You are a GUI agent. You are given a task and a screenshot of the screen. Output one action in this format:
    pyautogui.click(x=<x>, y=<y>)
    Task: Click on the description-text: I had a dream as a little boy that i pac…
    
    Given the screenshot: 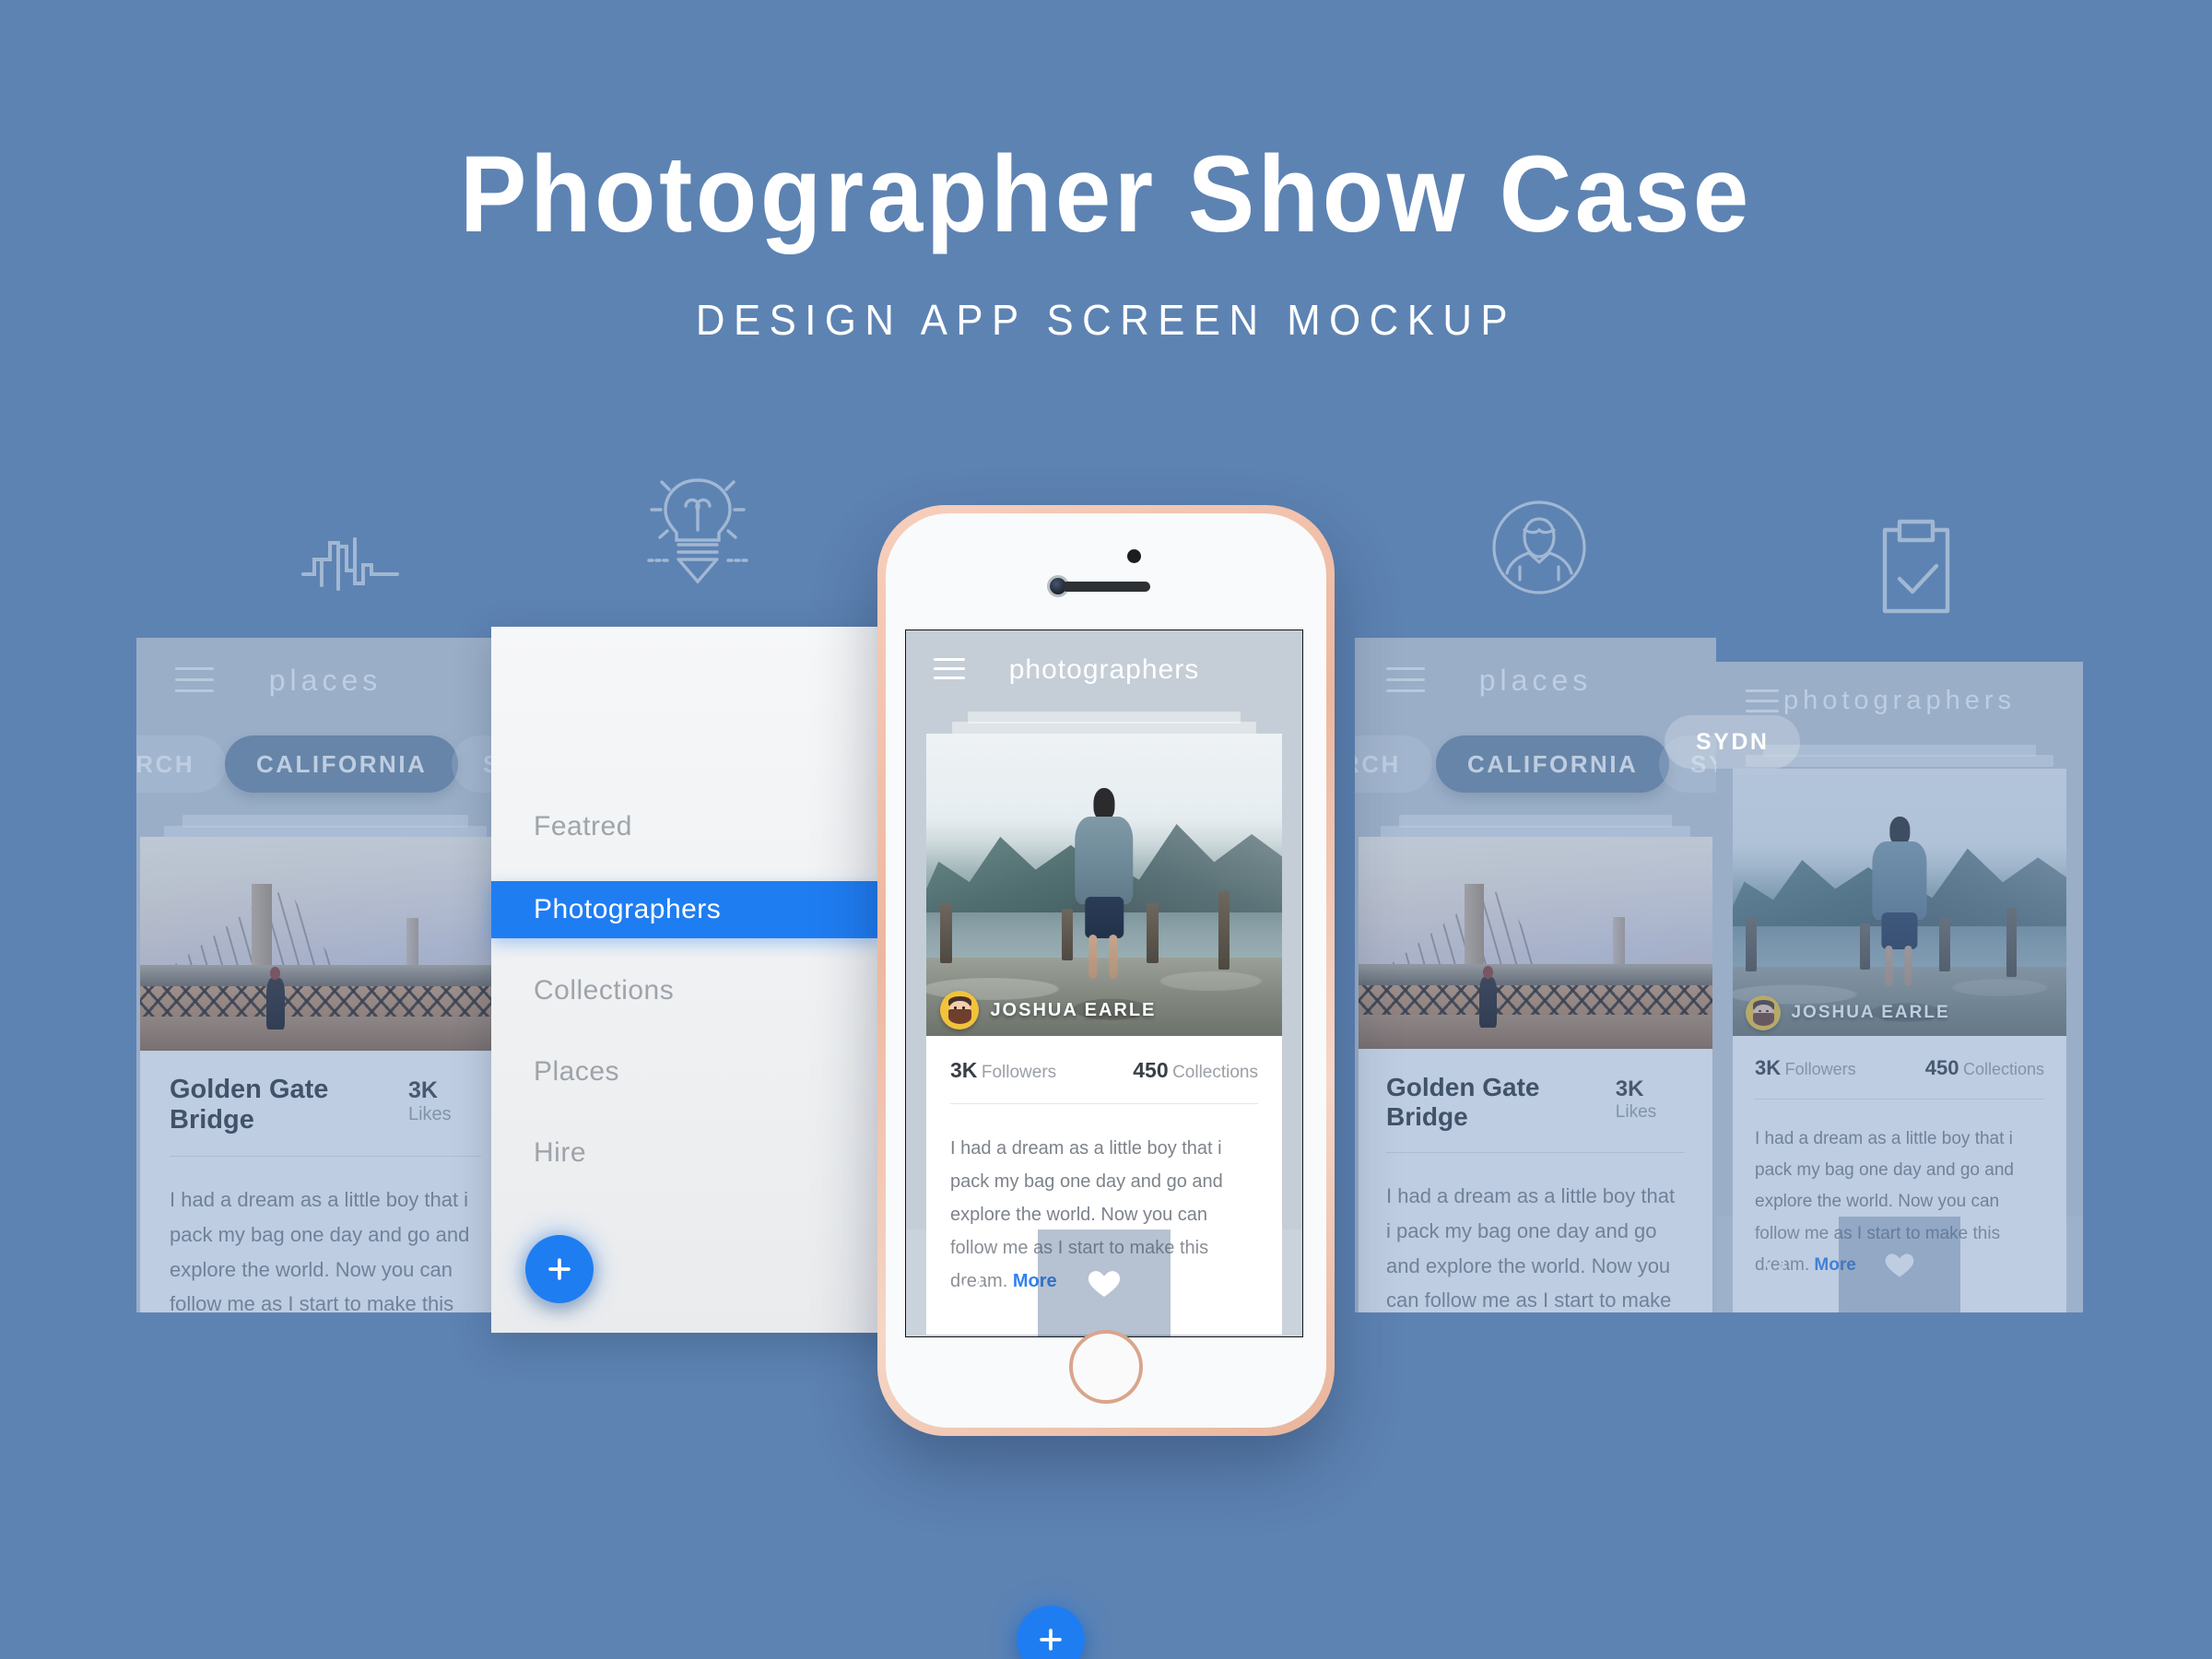 What is the action you would take?
    pyautogui.click(x=320, y=1250)
    